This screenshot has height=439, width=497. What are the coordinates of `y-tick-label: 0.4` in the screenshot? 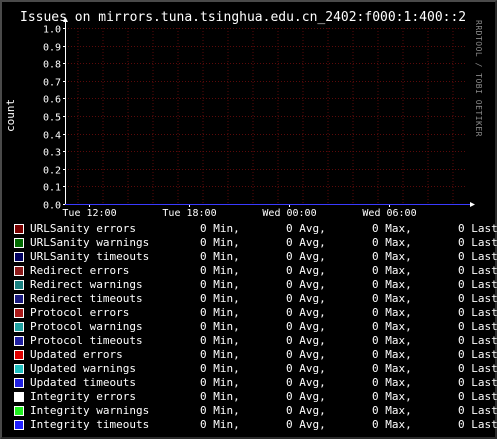 It's located at (52, 136).